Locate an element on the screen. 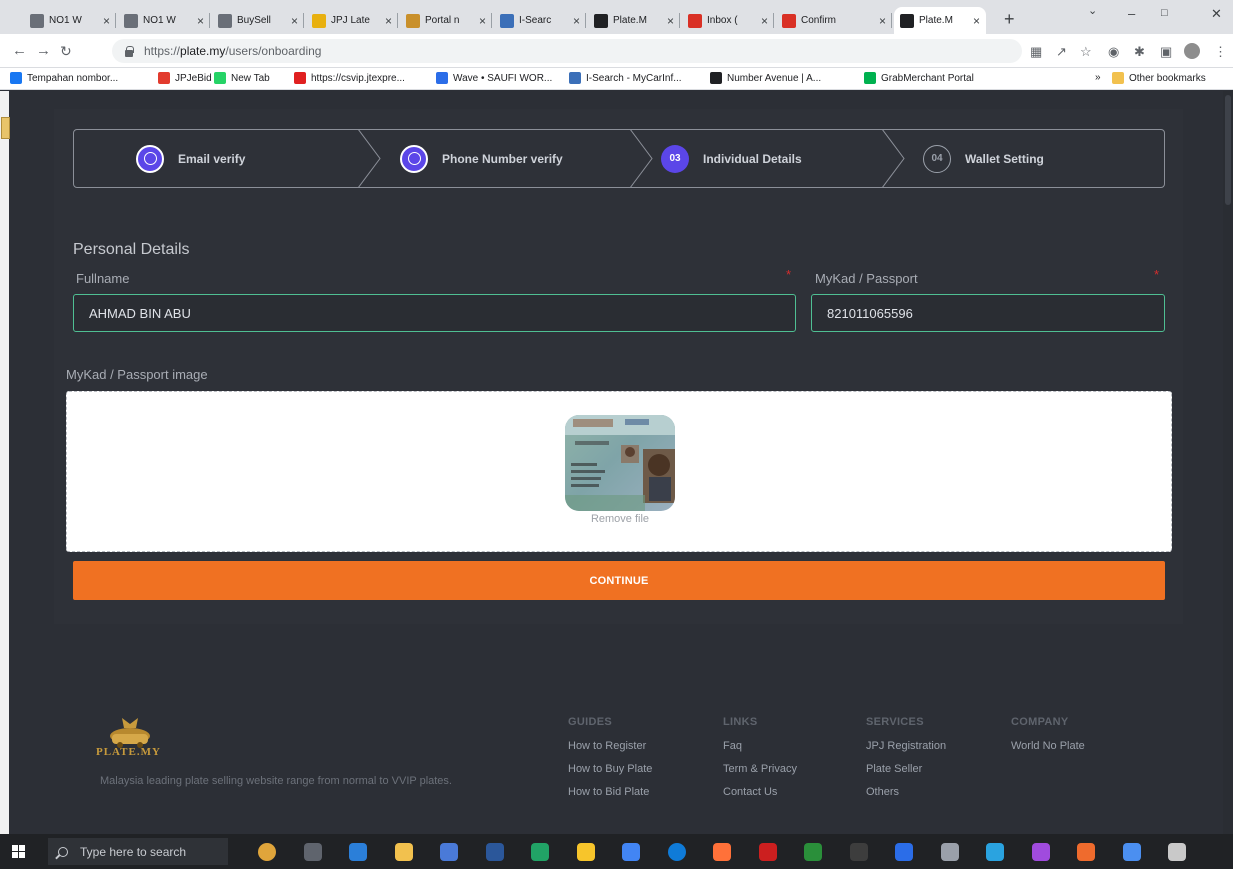 Image resolution: width=1233 pixels, height=869 pixels. minimize-button: – is located at coordinates (1131, 13).